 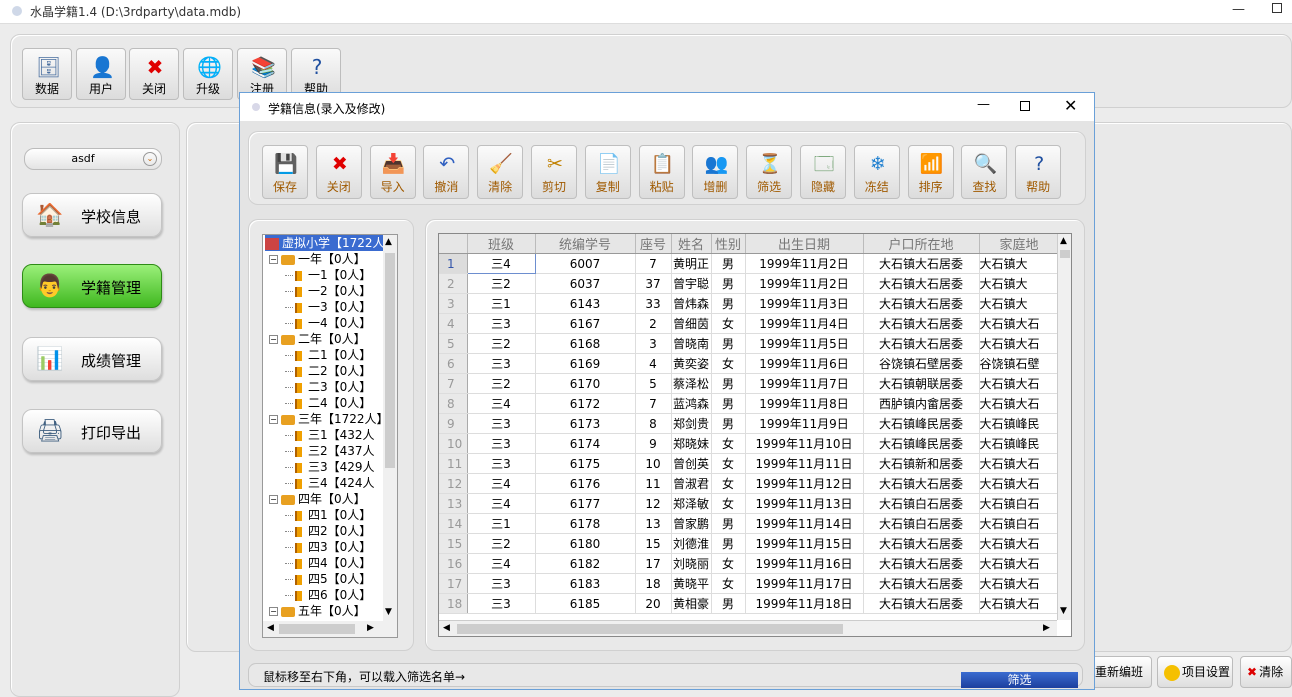 I want to click on grid-scroll-thumb, so click(x=1065, y=254).